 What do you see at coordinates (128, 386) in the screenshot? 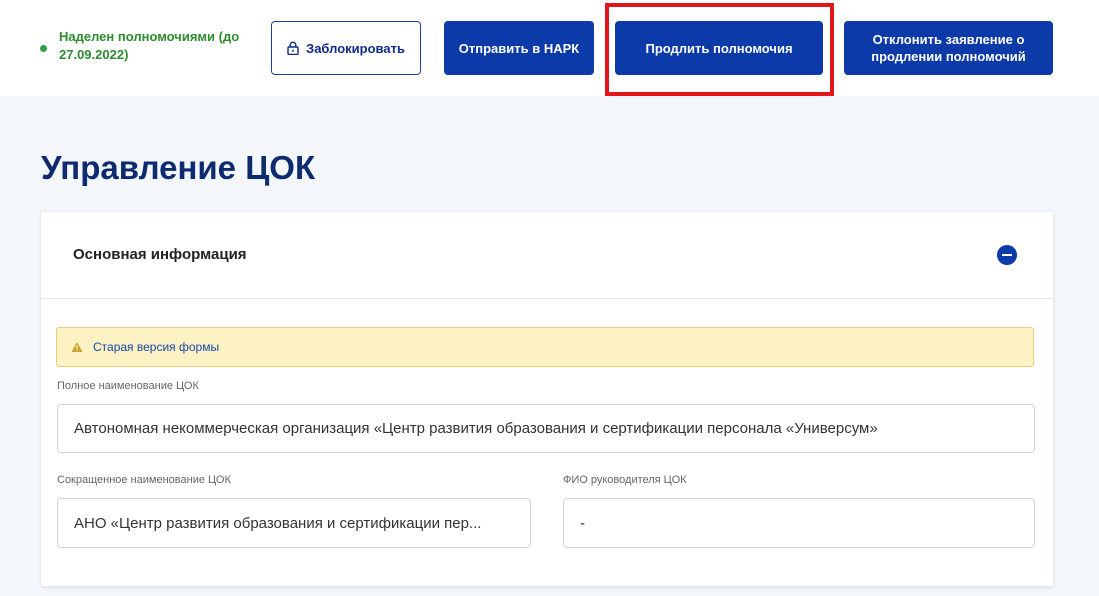
I see `full-name-label: Полное наименование ЦОК` at bounding box center [128, 386].